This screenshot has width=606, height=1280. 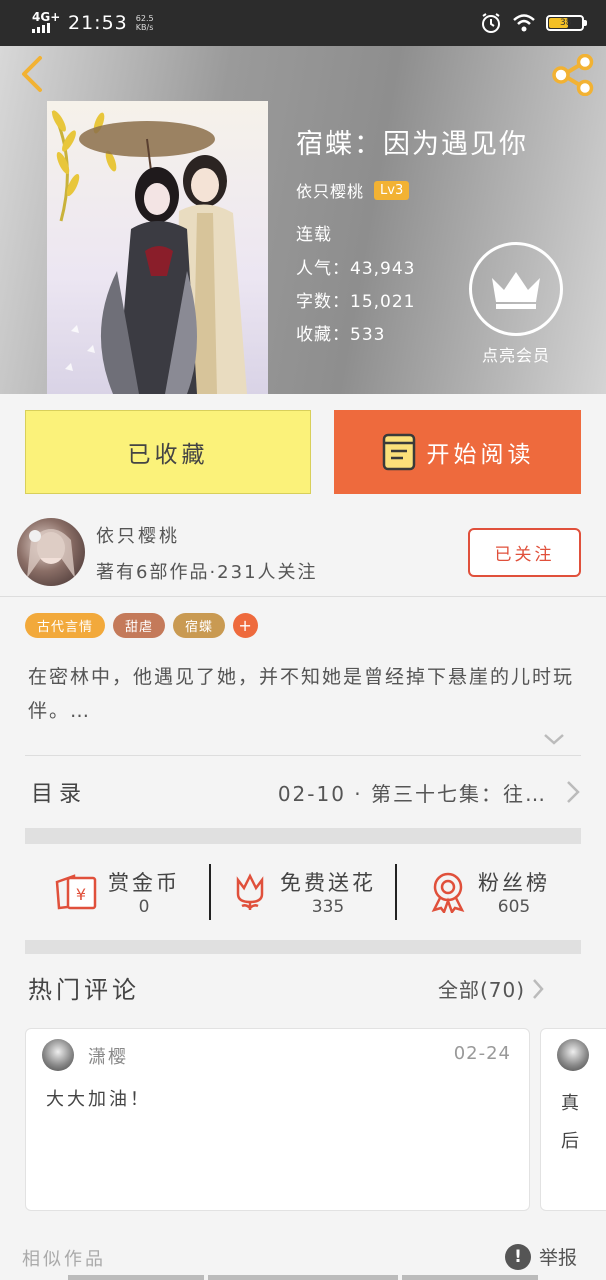 I want to click on stat-label: 免费送花, so click(x=328, y=883).